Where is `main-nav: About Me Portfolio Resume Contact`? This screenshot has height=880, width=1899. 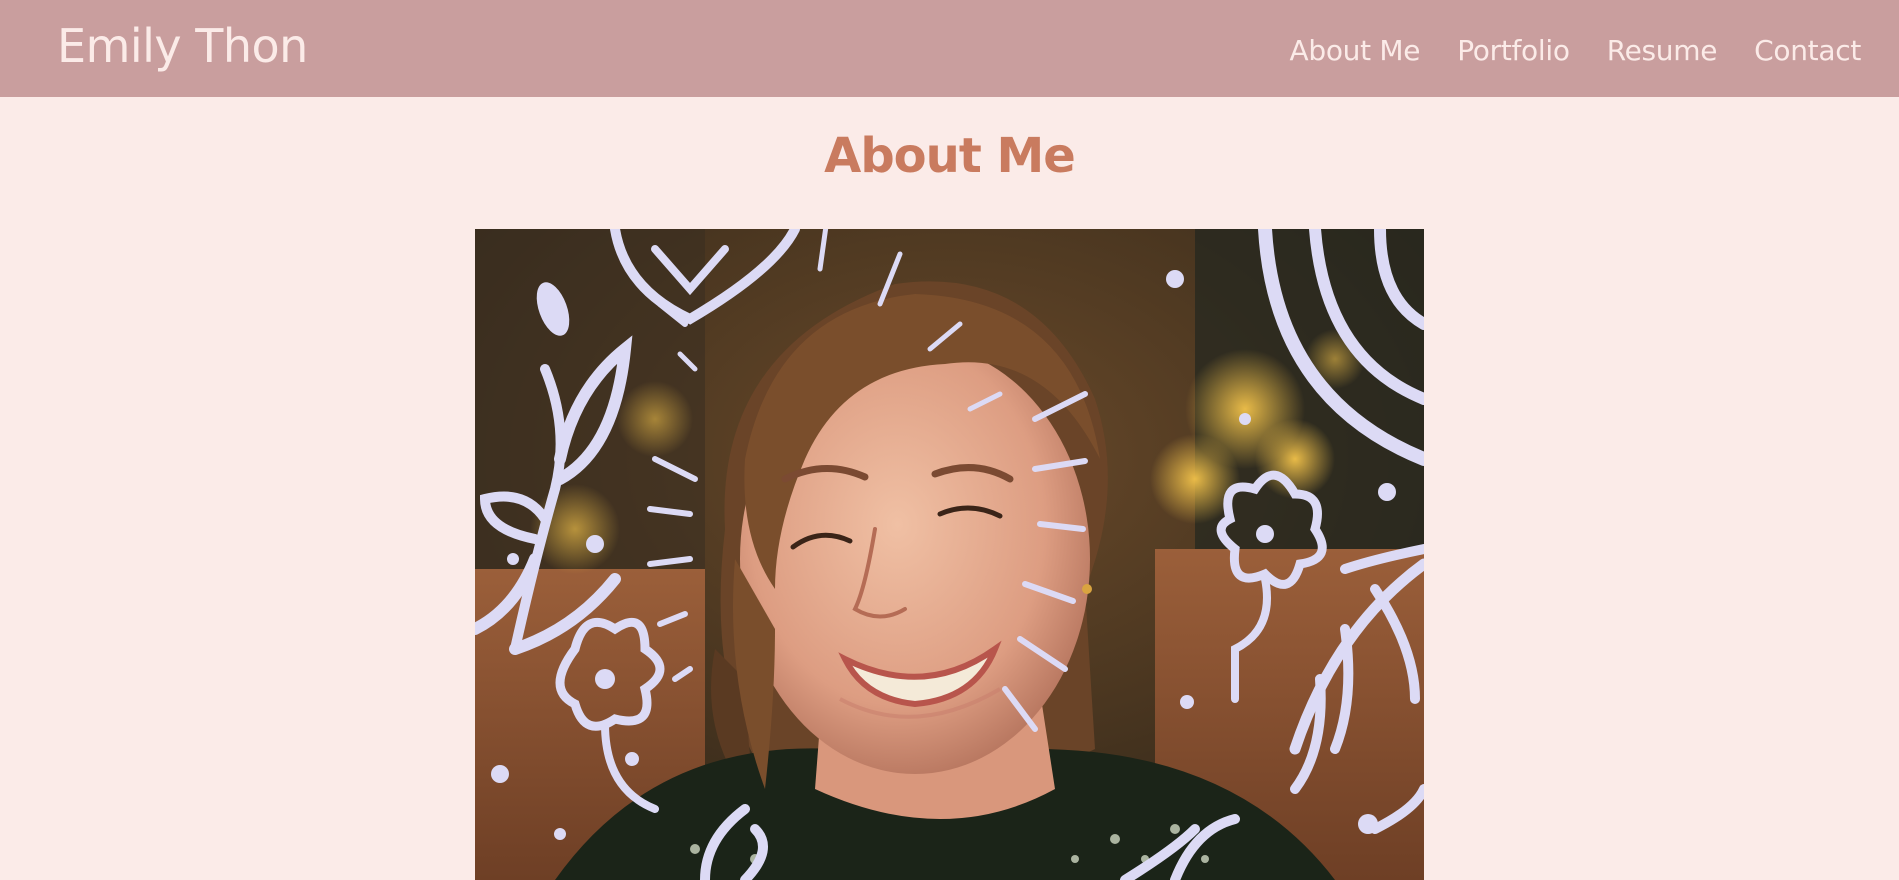
main-nav: About Me Portfolio Resume Contact is located at coordinates (1576, 51).